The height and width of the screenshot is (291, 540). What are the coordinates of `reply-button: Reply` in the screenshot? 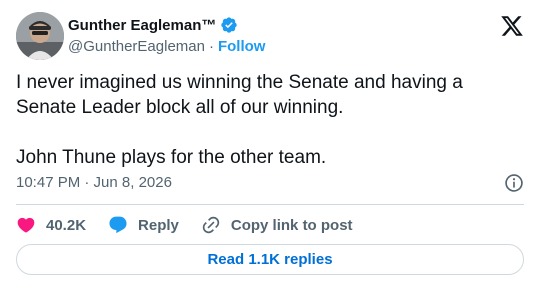 It's located at (143, 225).